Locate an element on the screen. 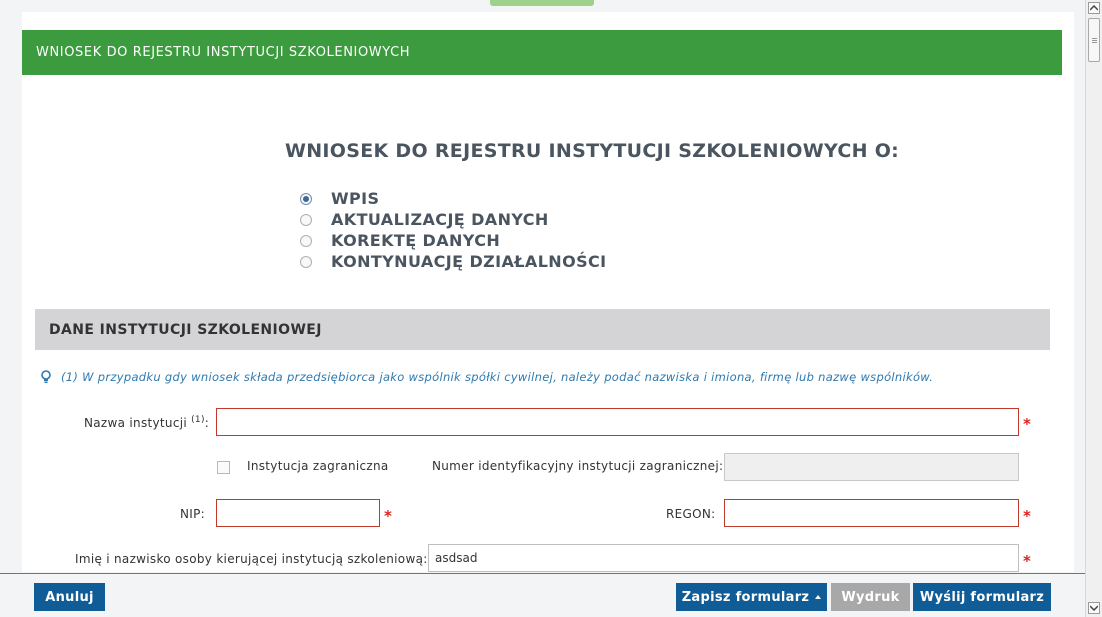 The width and height of the screenshot is (1102, 617). nazwa-label: Nazwa instytucji (1): is located at coordinates (146, 422).